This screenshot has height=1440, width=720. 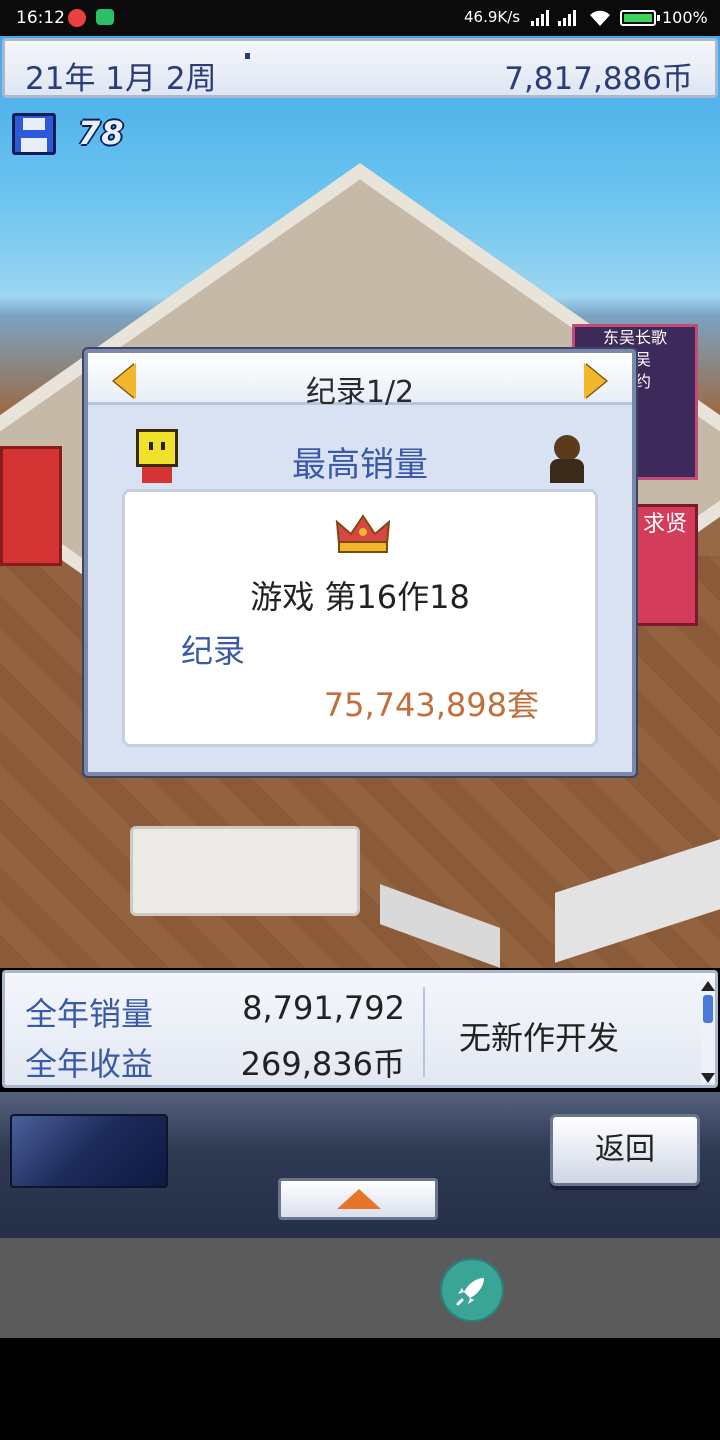 I want to click on recruit-poster: 求贤, so click(x=665, y=565).